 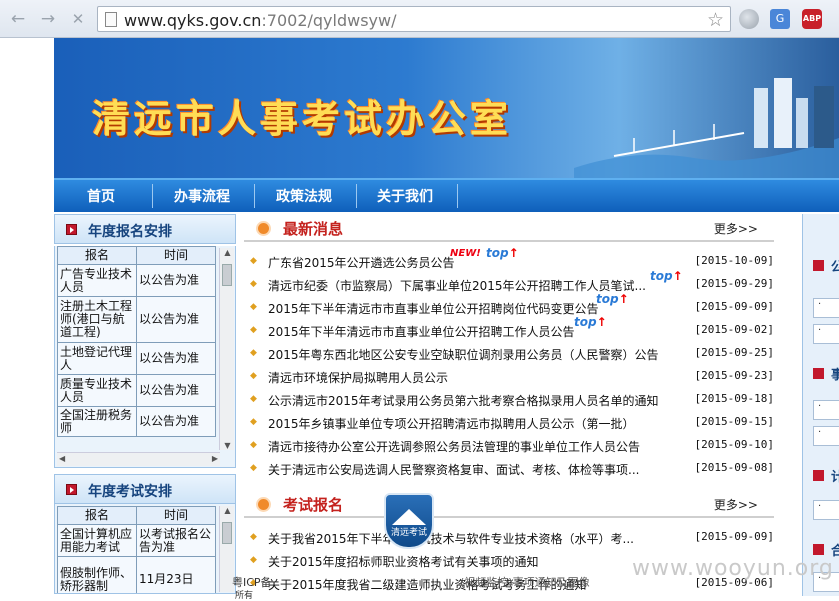 I want to click on news-item-title: 2015年粤东西北地区公安专业空缺职位调剂录用公务员（人民警察）公告, so click(x=463, y=354).